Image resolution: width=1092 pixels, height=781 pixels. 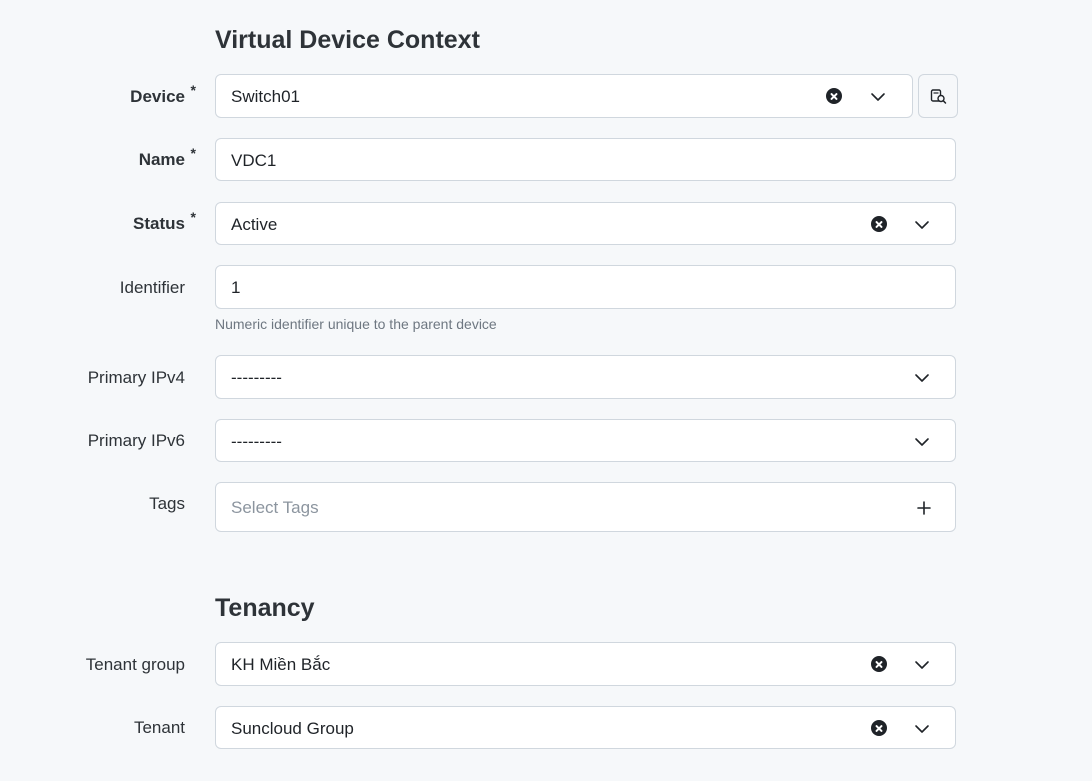 I want to click on tags-label: Tags, so click(x=167, y=503).